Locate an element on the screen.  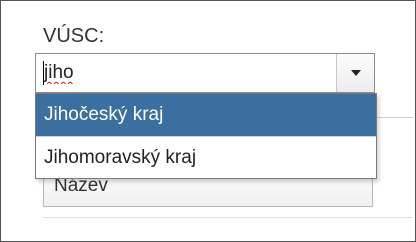
vusc-input is located at coordinates (189, 73).